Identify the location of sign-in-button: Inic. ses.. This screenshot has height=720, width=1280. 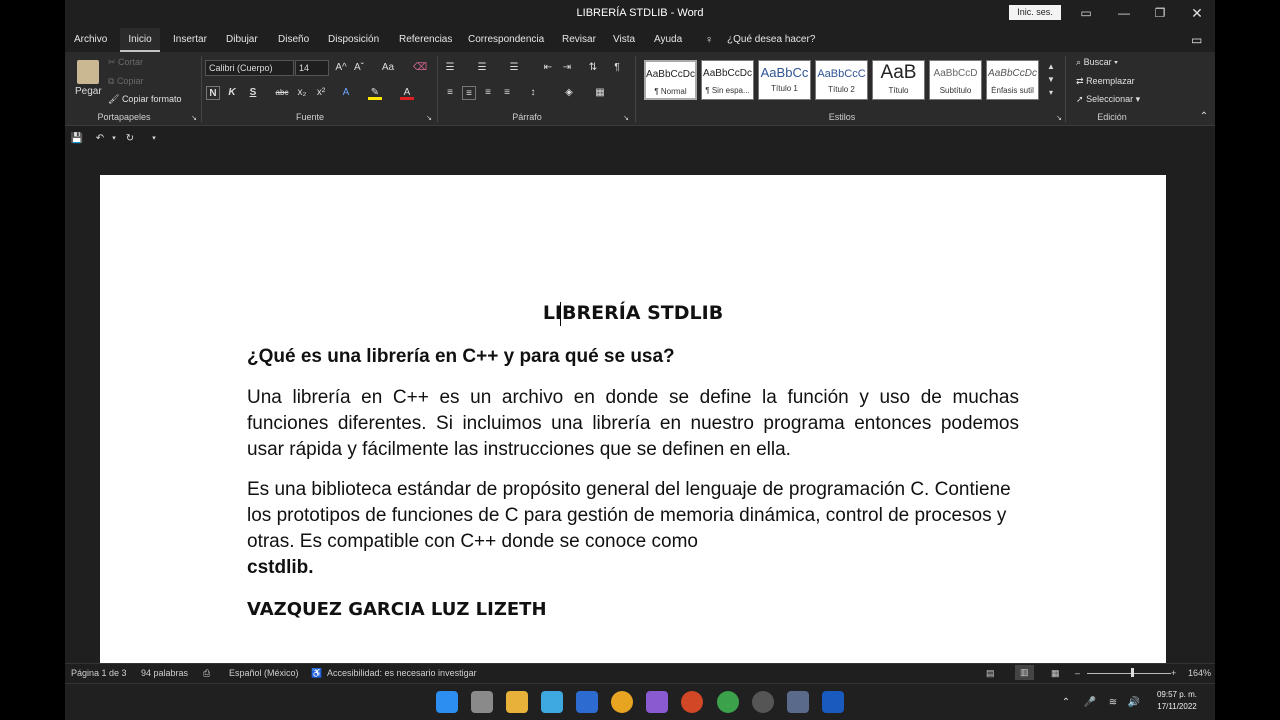
(1035, 12).